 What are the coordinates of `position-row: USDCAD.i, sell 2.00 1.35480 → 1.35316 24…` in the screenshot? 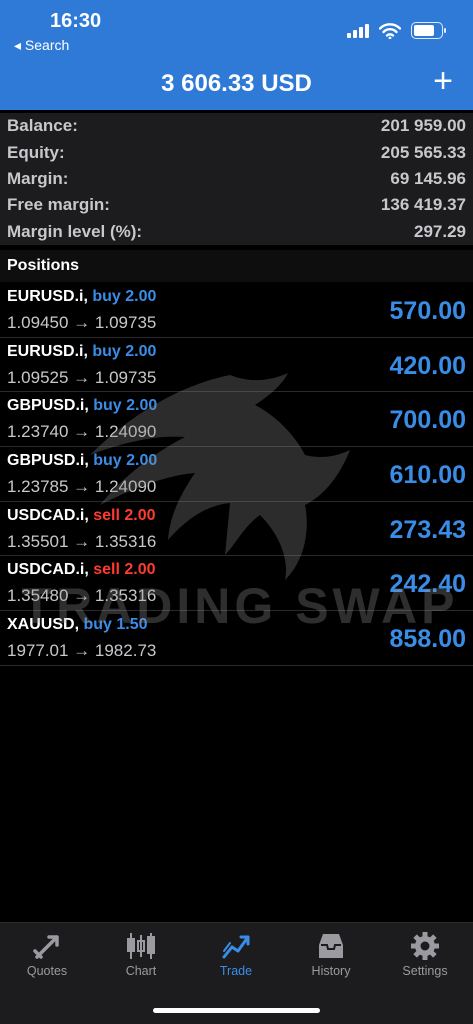 It's located at (236, 584).